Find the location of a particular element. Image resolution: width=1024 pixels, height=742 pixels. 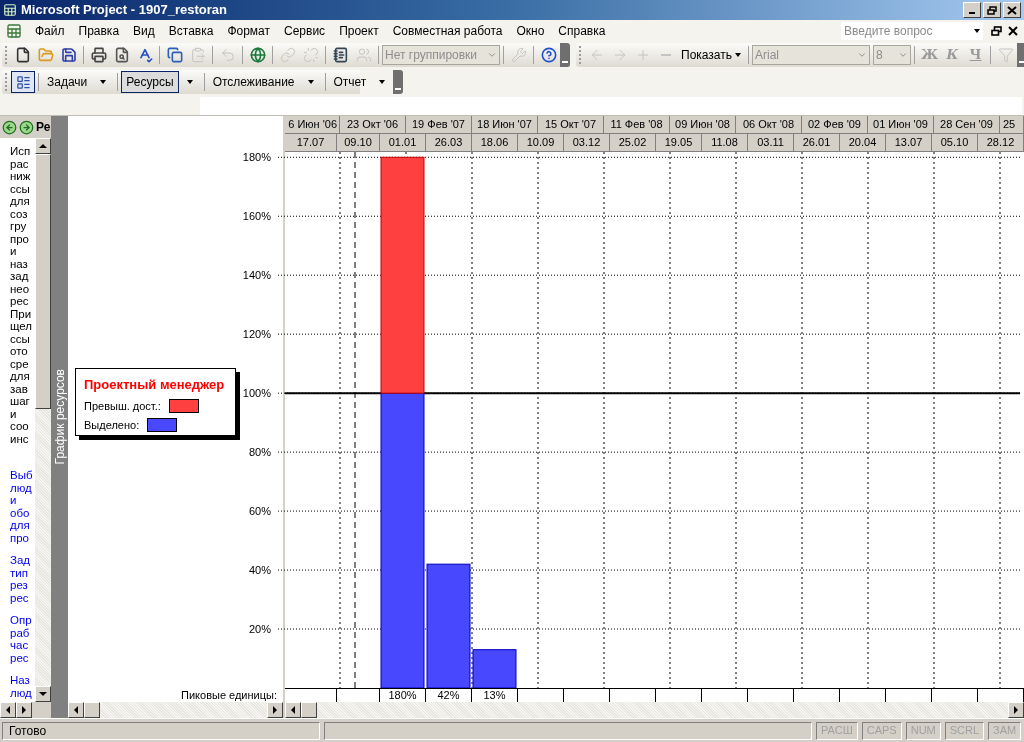

scroll-down-button is located at coordinates (43, 694).